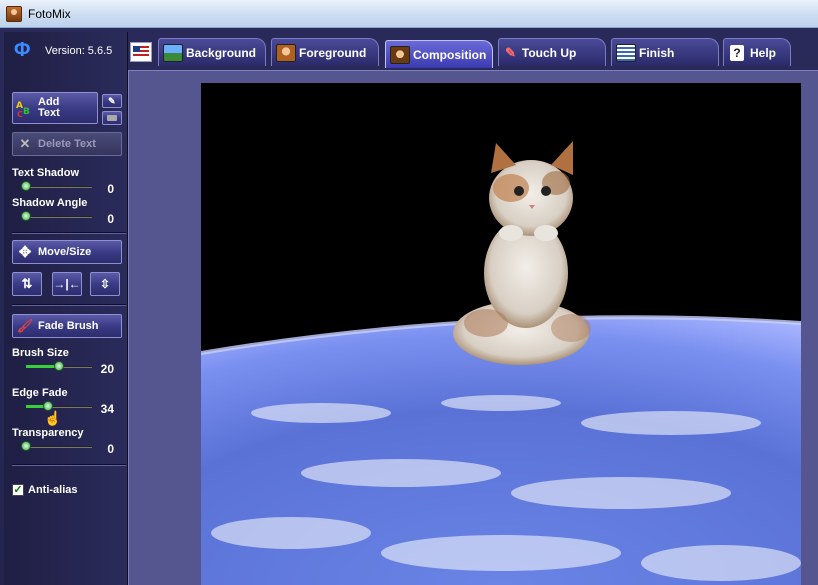  I want to click on window-title: FotoMix, so click(49, 13).